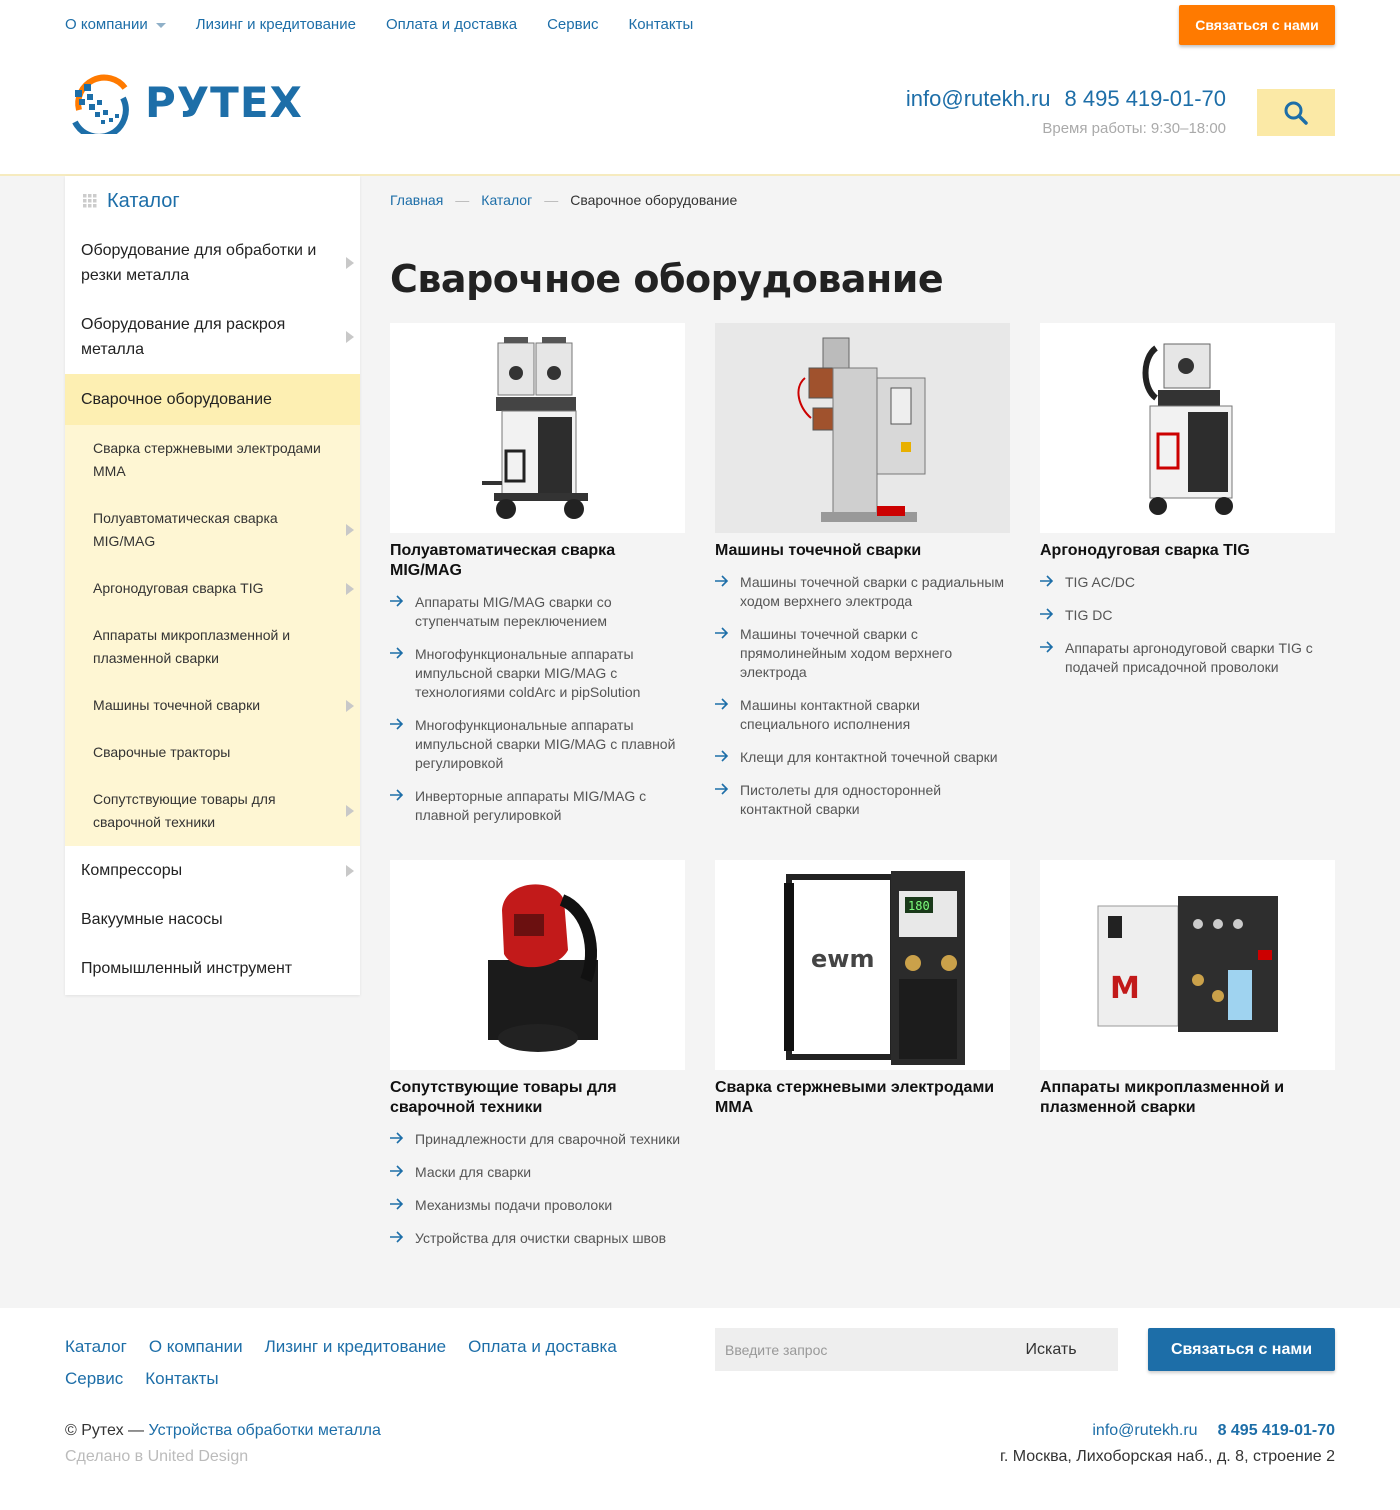 The image size is (1400, 1510). I want to click on sidebar-item-tools: Промышленный инструмент, so click(212, 969).